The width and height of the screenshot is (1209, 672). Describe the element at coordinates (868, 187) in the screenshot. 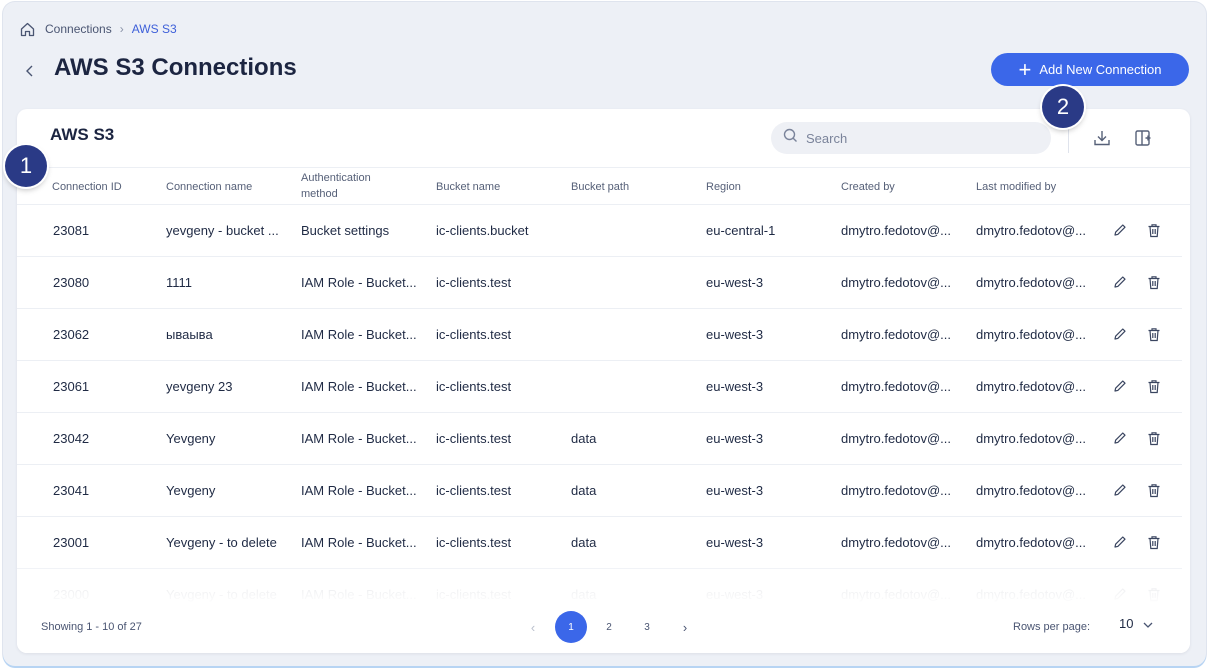

I see `column-header: Created by` at that location.